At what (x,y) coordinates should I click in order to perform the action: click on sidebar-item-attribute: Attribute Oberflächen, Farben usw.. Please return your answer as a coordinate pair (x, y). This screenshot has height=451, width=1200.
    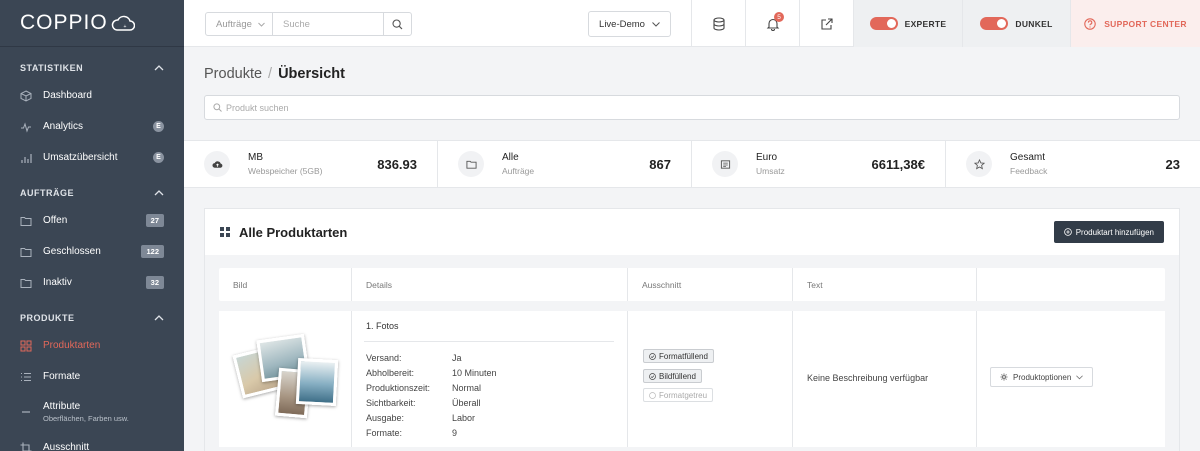
    Looking at the image, I should click on (92, 412).